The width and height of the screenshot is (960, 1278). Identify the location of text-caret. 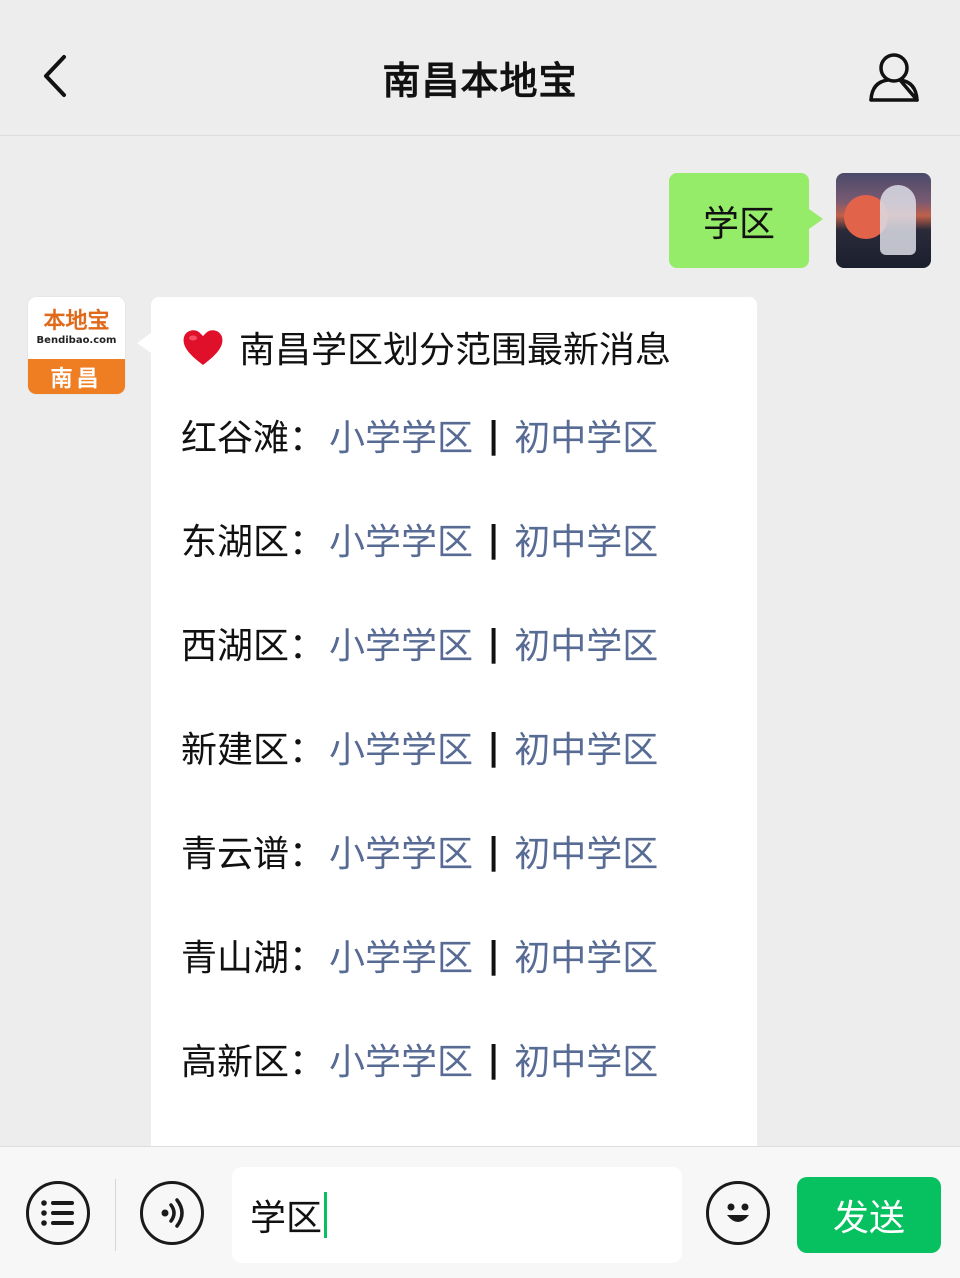
(326, 1215).